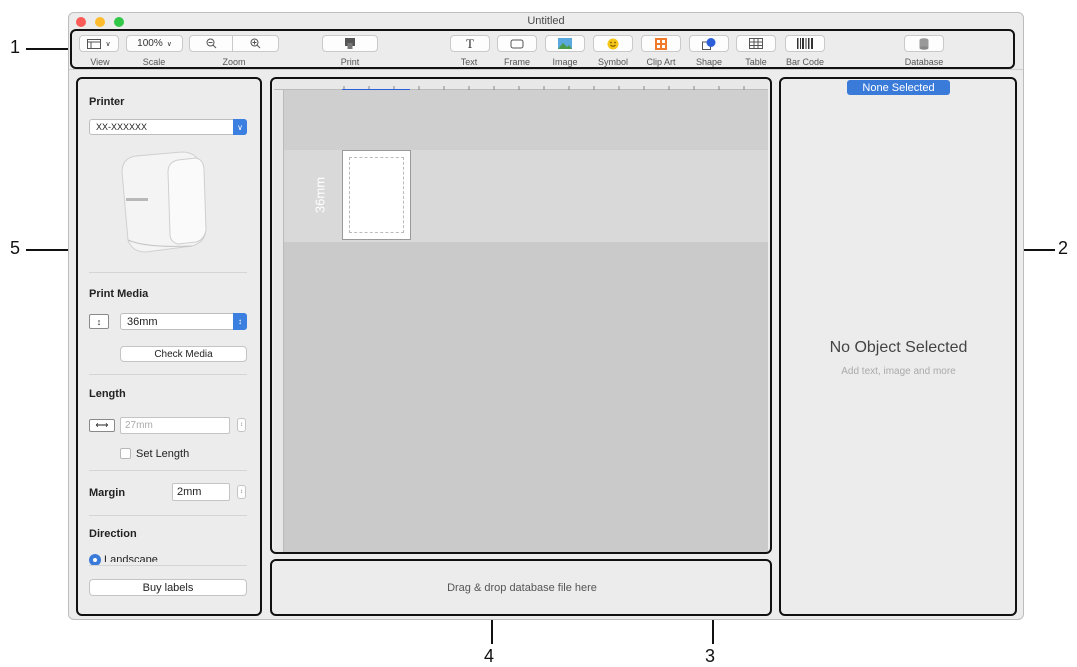 The image size is (1077, 667). What do you see at coordinates (546, 21) in the screenshot?
I see `window-title: Untitled` at bounding box center [546, 21].